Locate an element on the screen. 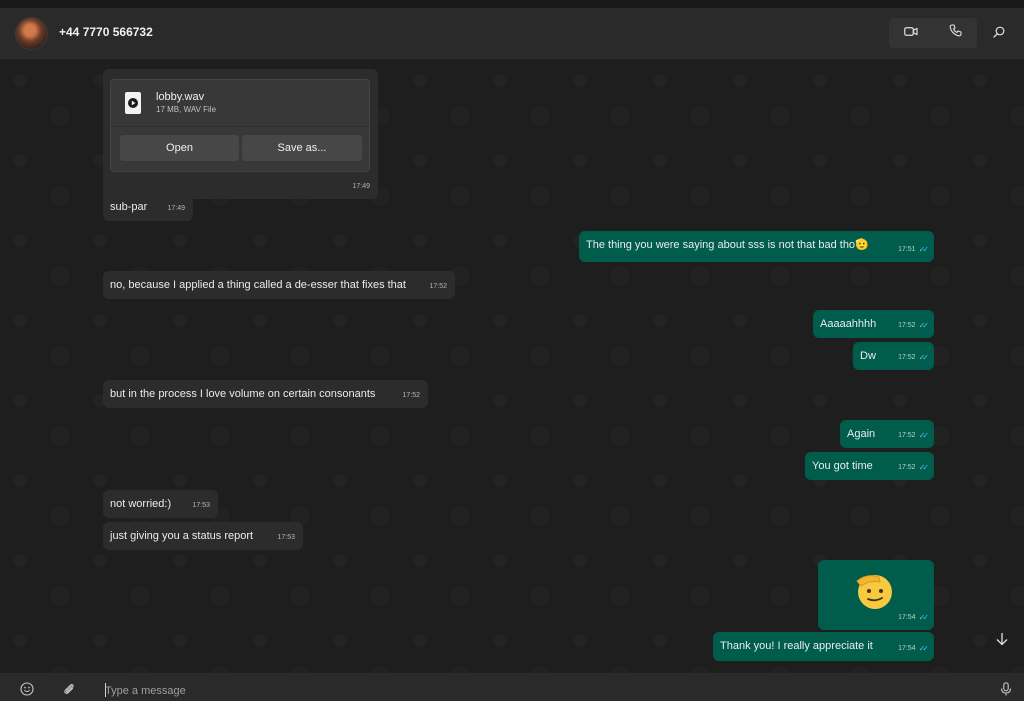 The image size is (1024, 701). file-name: lobby.wav is located at coordinates (180, 97).